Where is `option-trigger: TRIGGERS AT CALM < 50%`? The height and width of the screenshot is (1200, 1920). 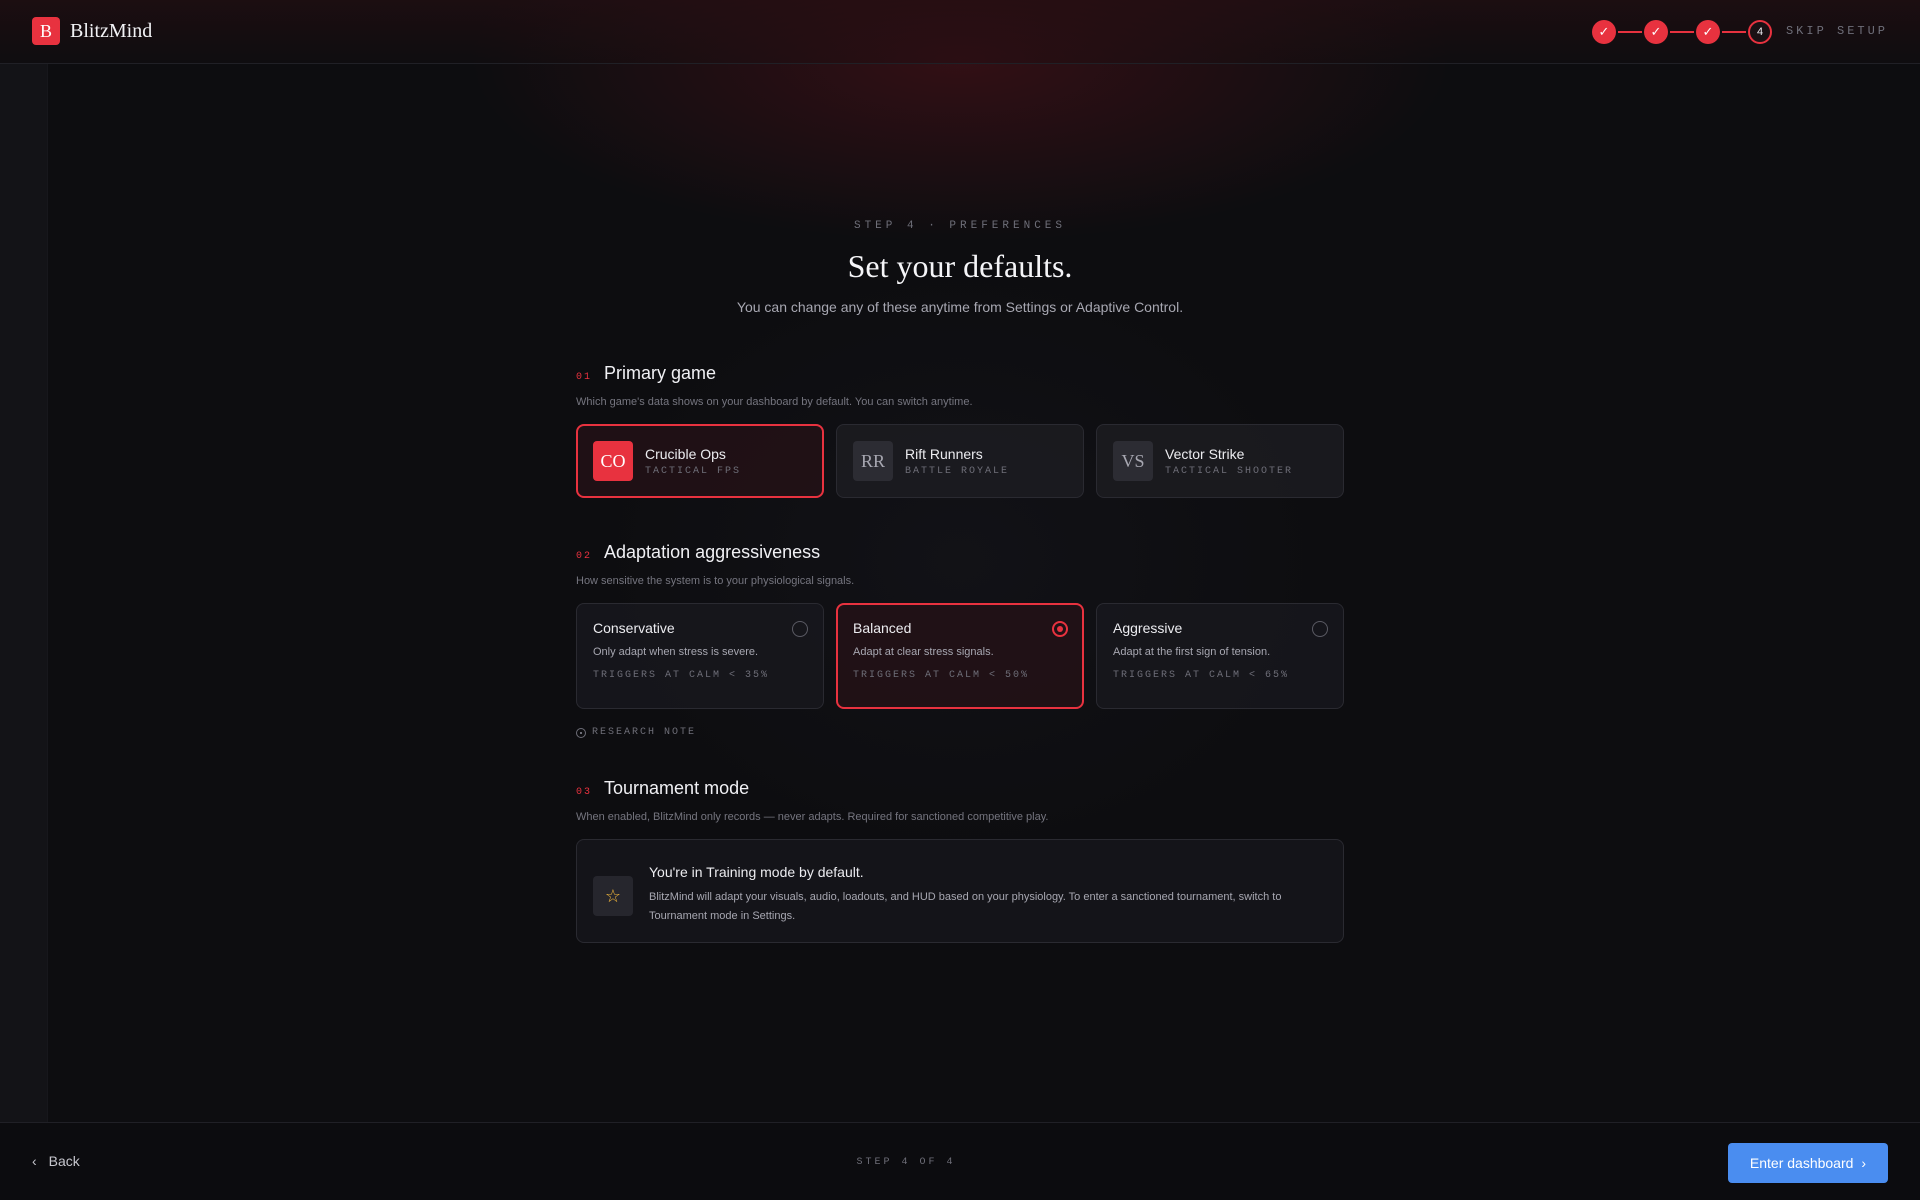 option-trigger: TRIGGERS AT CALM < 50% is located at coordinates (941, 675).